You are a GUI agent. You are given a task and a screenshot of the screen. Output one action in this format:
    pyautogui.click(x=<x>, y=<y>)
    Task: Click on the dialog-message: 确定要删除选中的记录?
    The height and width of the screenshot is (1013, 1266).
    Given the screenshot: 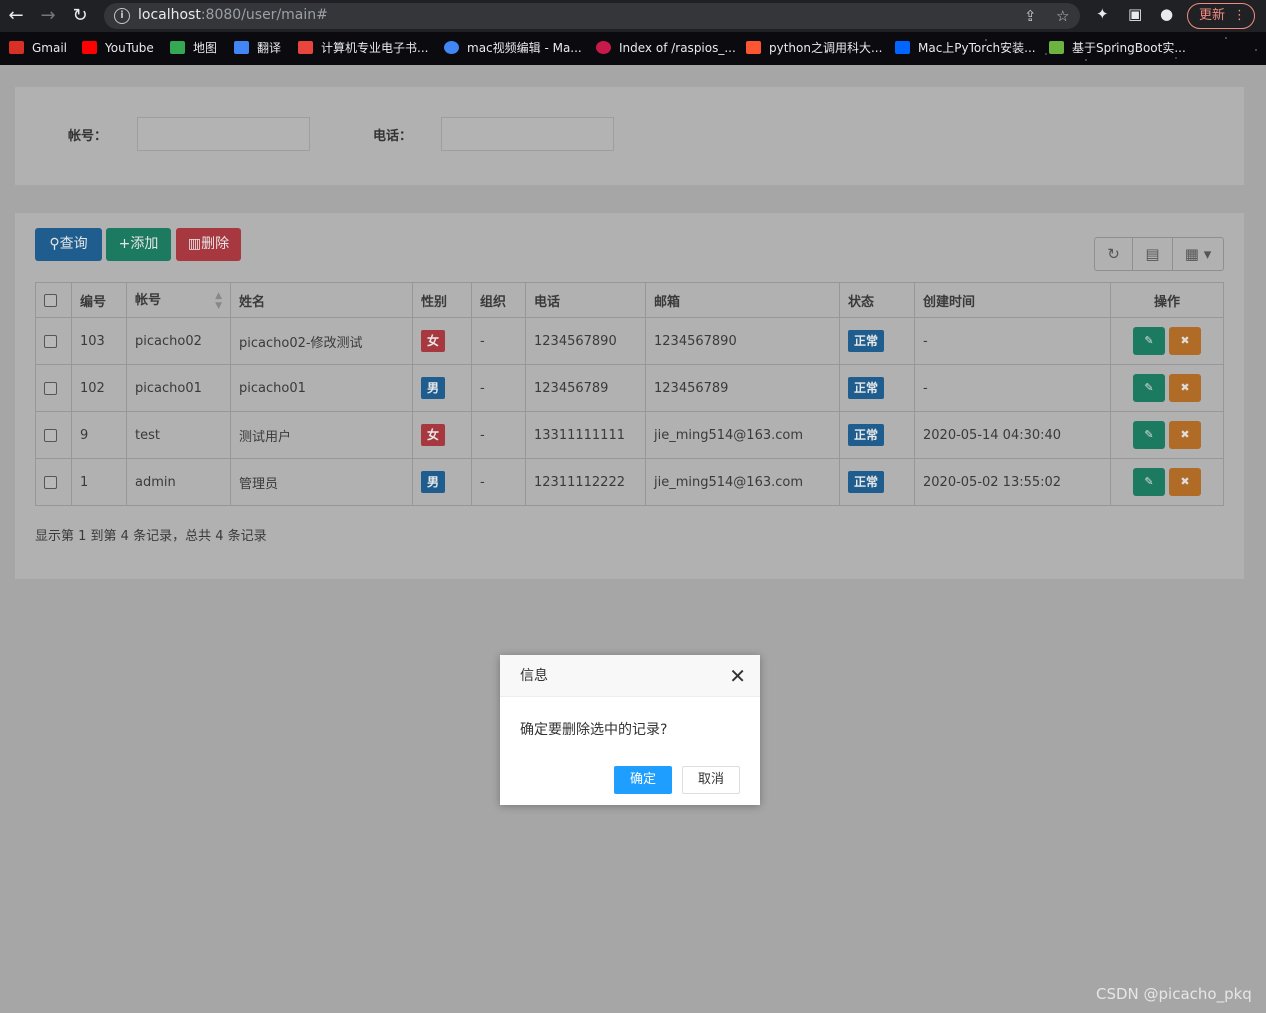 What is the action you would take?
    pyautogui.click(x=594, y=730)
    